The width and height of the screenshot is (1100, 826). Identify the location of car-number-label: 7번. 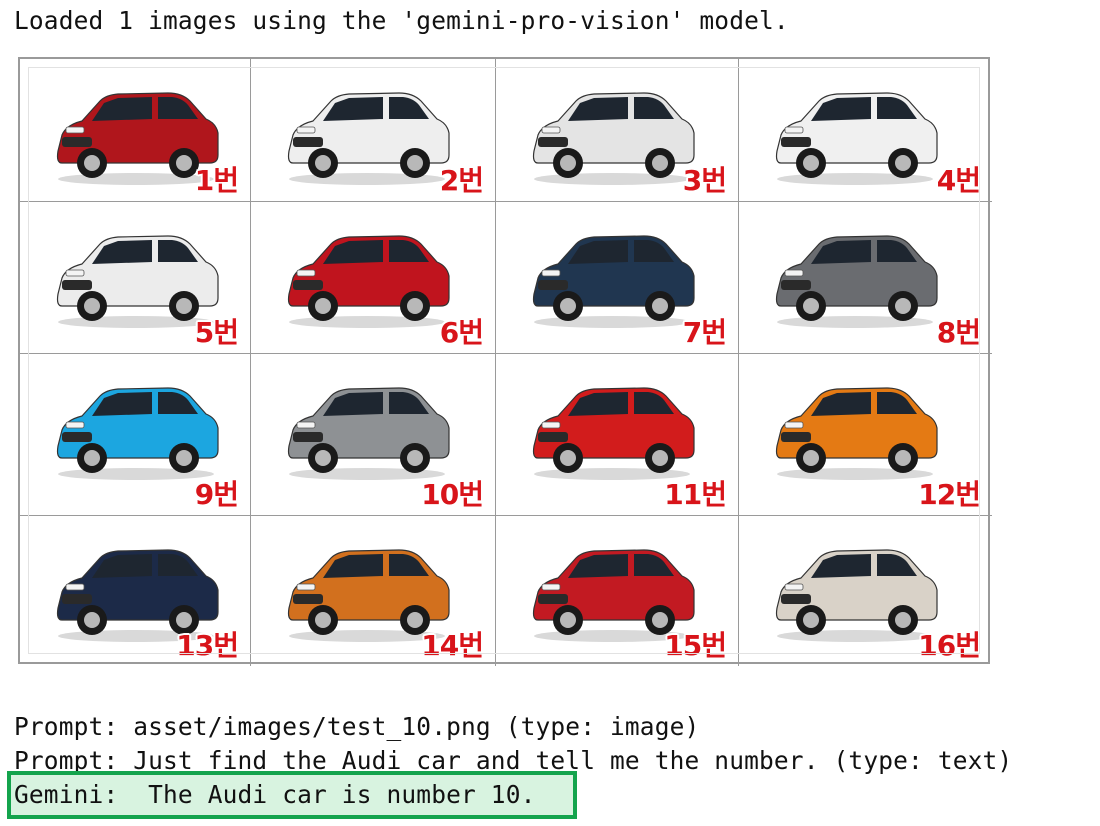
(704, 332).